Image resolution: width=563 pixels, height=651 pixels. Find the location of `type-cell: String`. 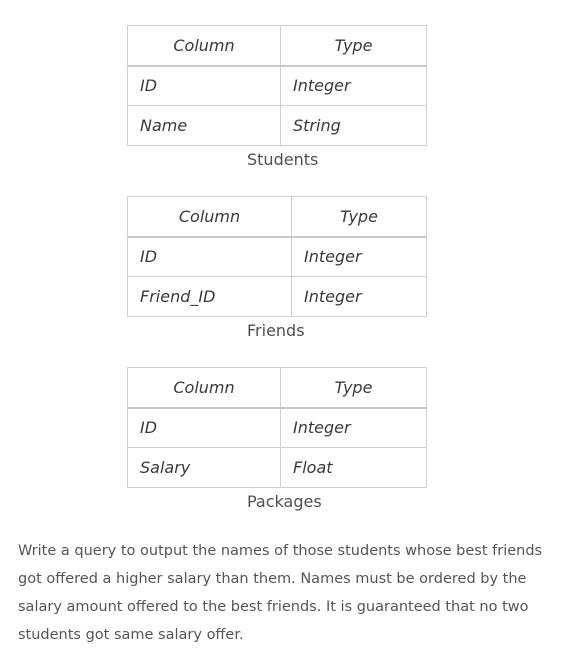

type-cell: String is located at coordinates (353, 125).